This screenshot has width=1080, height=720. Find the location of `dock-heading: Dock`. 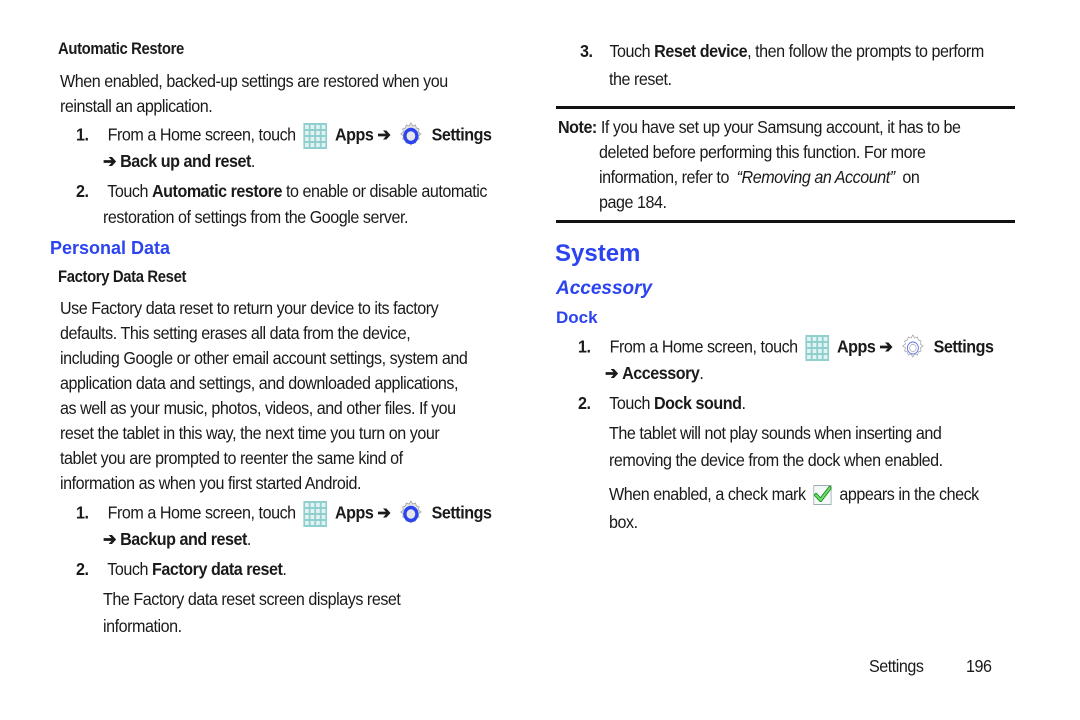

dock-heading: Dock is located at coordinates (577, 317).